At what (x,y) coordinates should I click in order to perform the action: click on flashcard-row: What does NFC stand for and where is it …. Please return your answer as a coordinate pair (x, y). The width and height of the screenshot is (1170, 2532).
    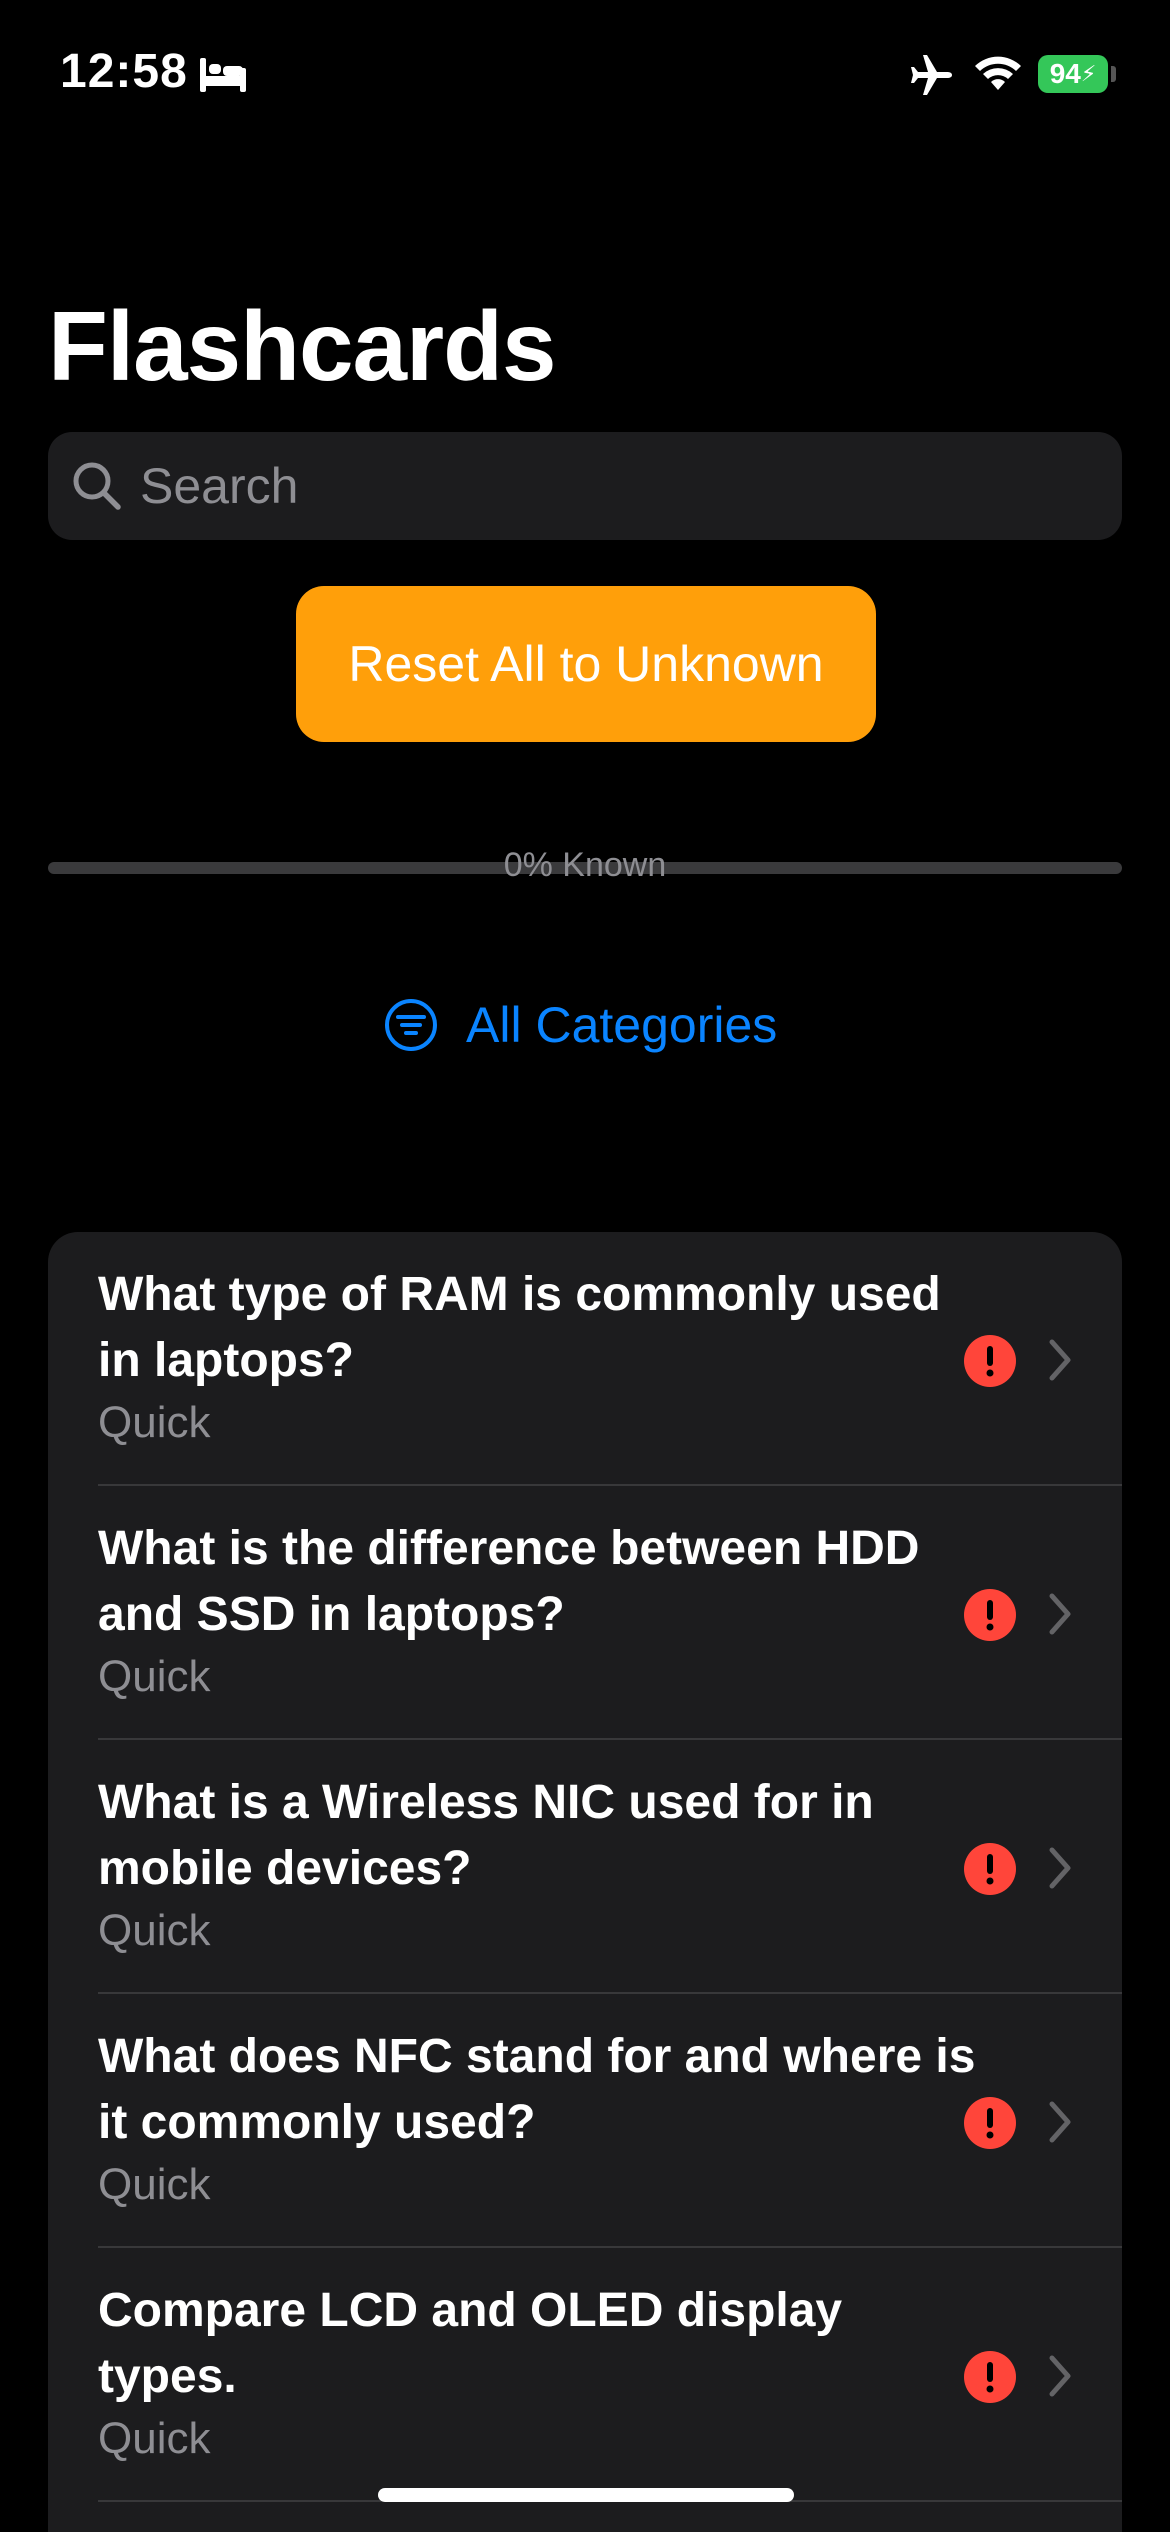
    Looking at the image, I should click on (585, 2121).